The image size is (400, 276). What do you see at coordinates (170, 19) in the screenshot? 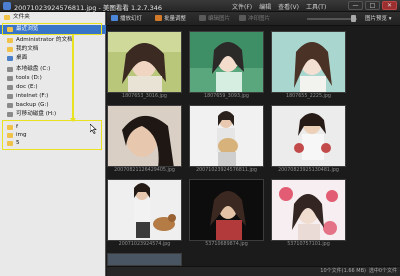
I see `batch-adjust-button: 批量调整` at bounding box center [170, 19].